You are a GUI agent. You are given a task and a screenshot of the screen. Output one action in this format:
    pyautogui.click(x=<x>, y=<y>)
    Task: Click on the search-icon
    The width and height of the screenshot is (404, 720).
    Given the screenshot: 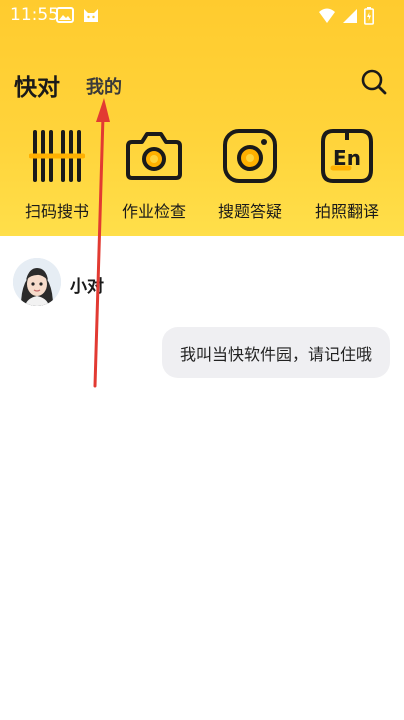 What is the action you would take?
    pyautogui.click(x=374, y=84)
    